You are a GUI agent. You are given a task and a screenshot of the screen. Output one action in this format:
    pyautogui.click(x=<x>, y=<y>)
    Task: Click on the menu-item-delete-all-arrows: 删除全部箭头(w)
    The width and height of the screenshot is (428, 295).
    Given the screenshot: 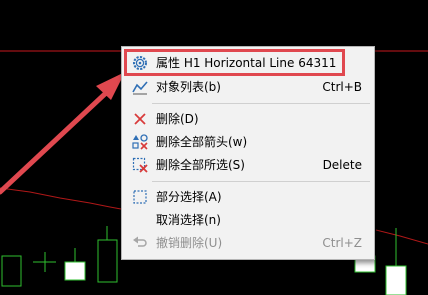 What is the action you would take?
    pyautogui.click(x=248, y=142)
    